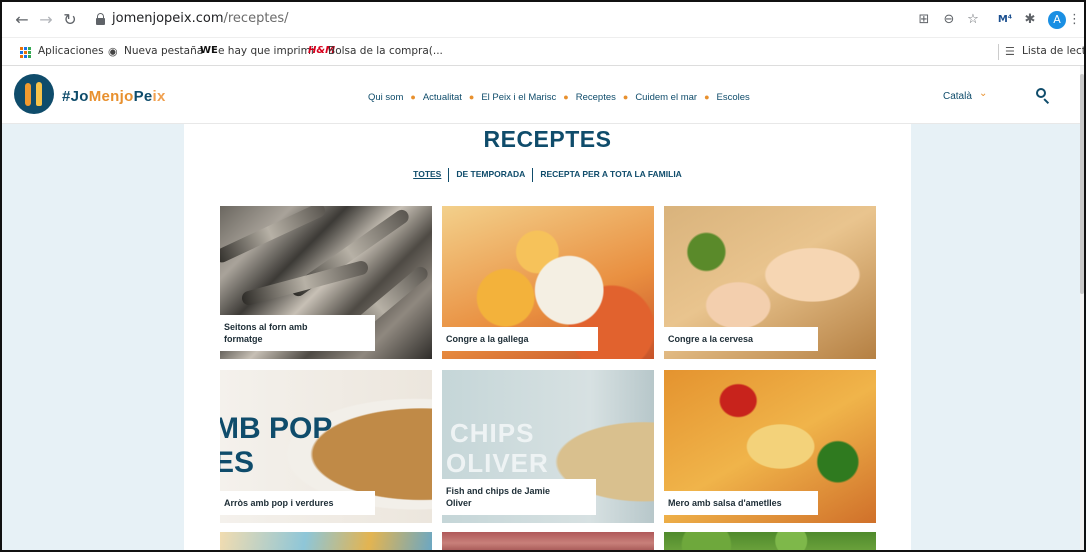  Describe the element at coordinates (949, 20) in the screenshot. I see `zoom-icon: ⊖` at that location.